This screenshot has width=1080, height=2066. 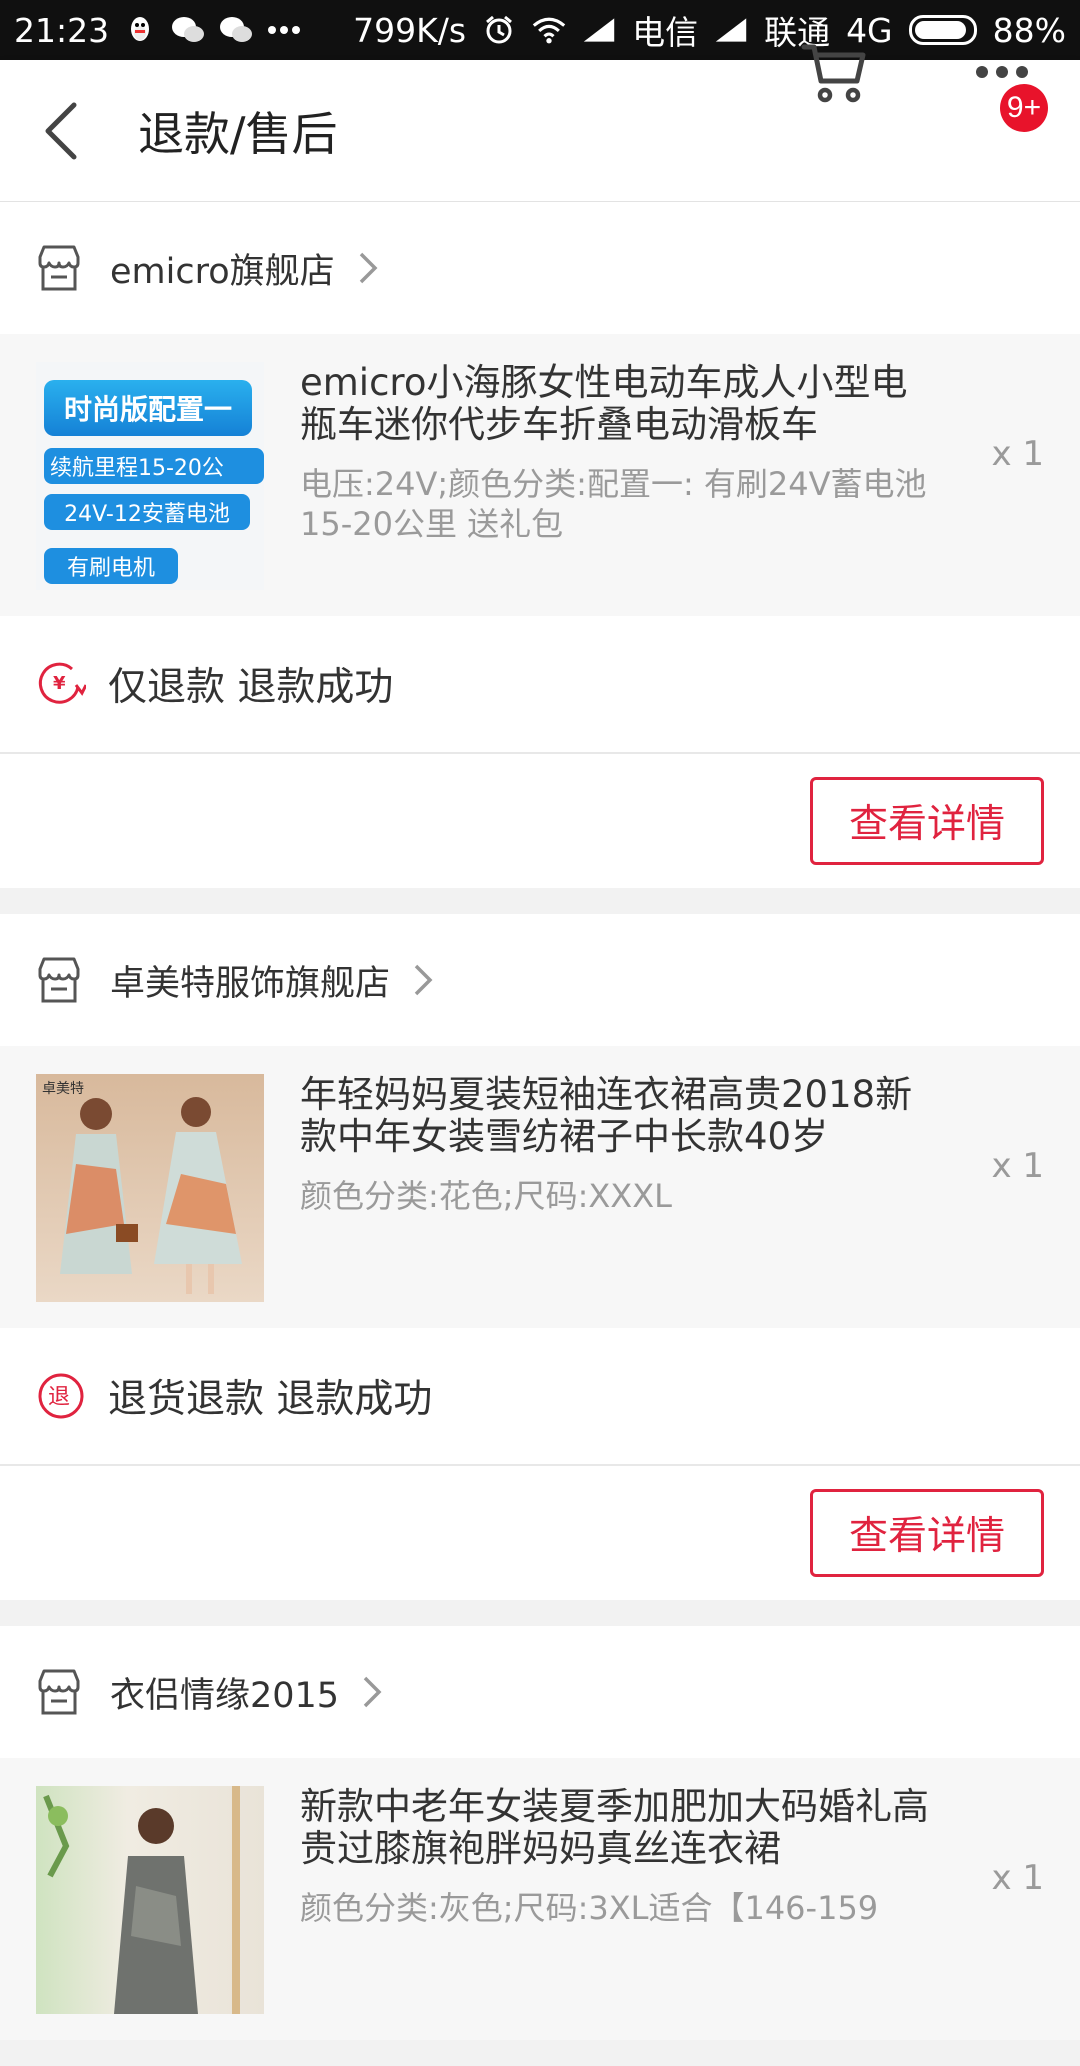 I want to click on back-button, so click(x=85, y=131).